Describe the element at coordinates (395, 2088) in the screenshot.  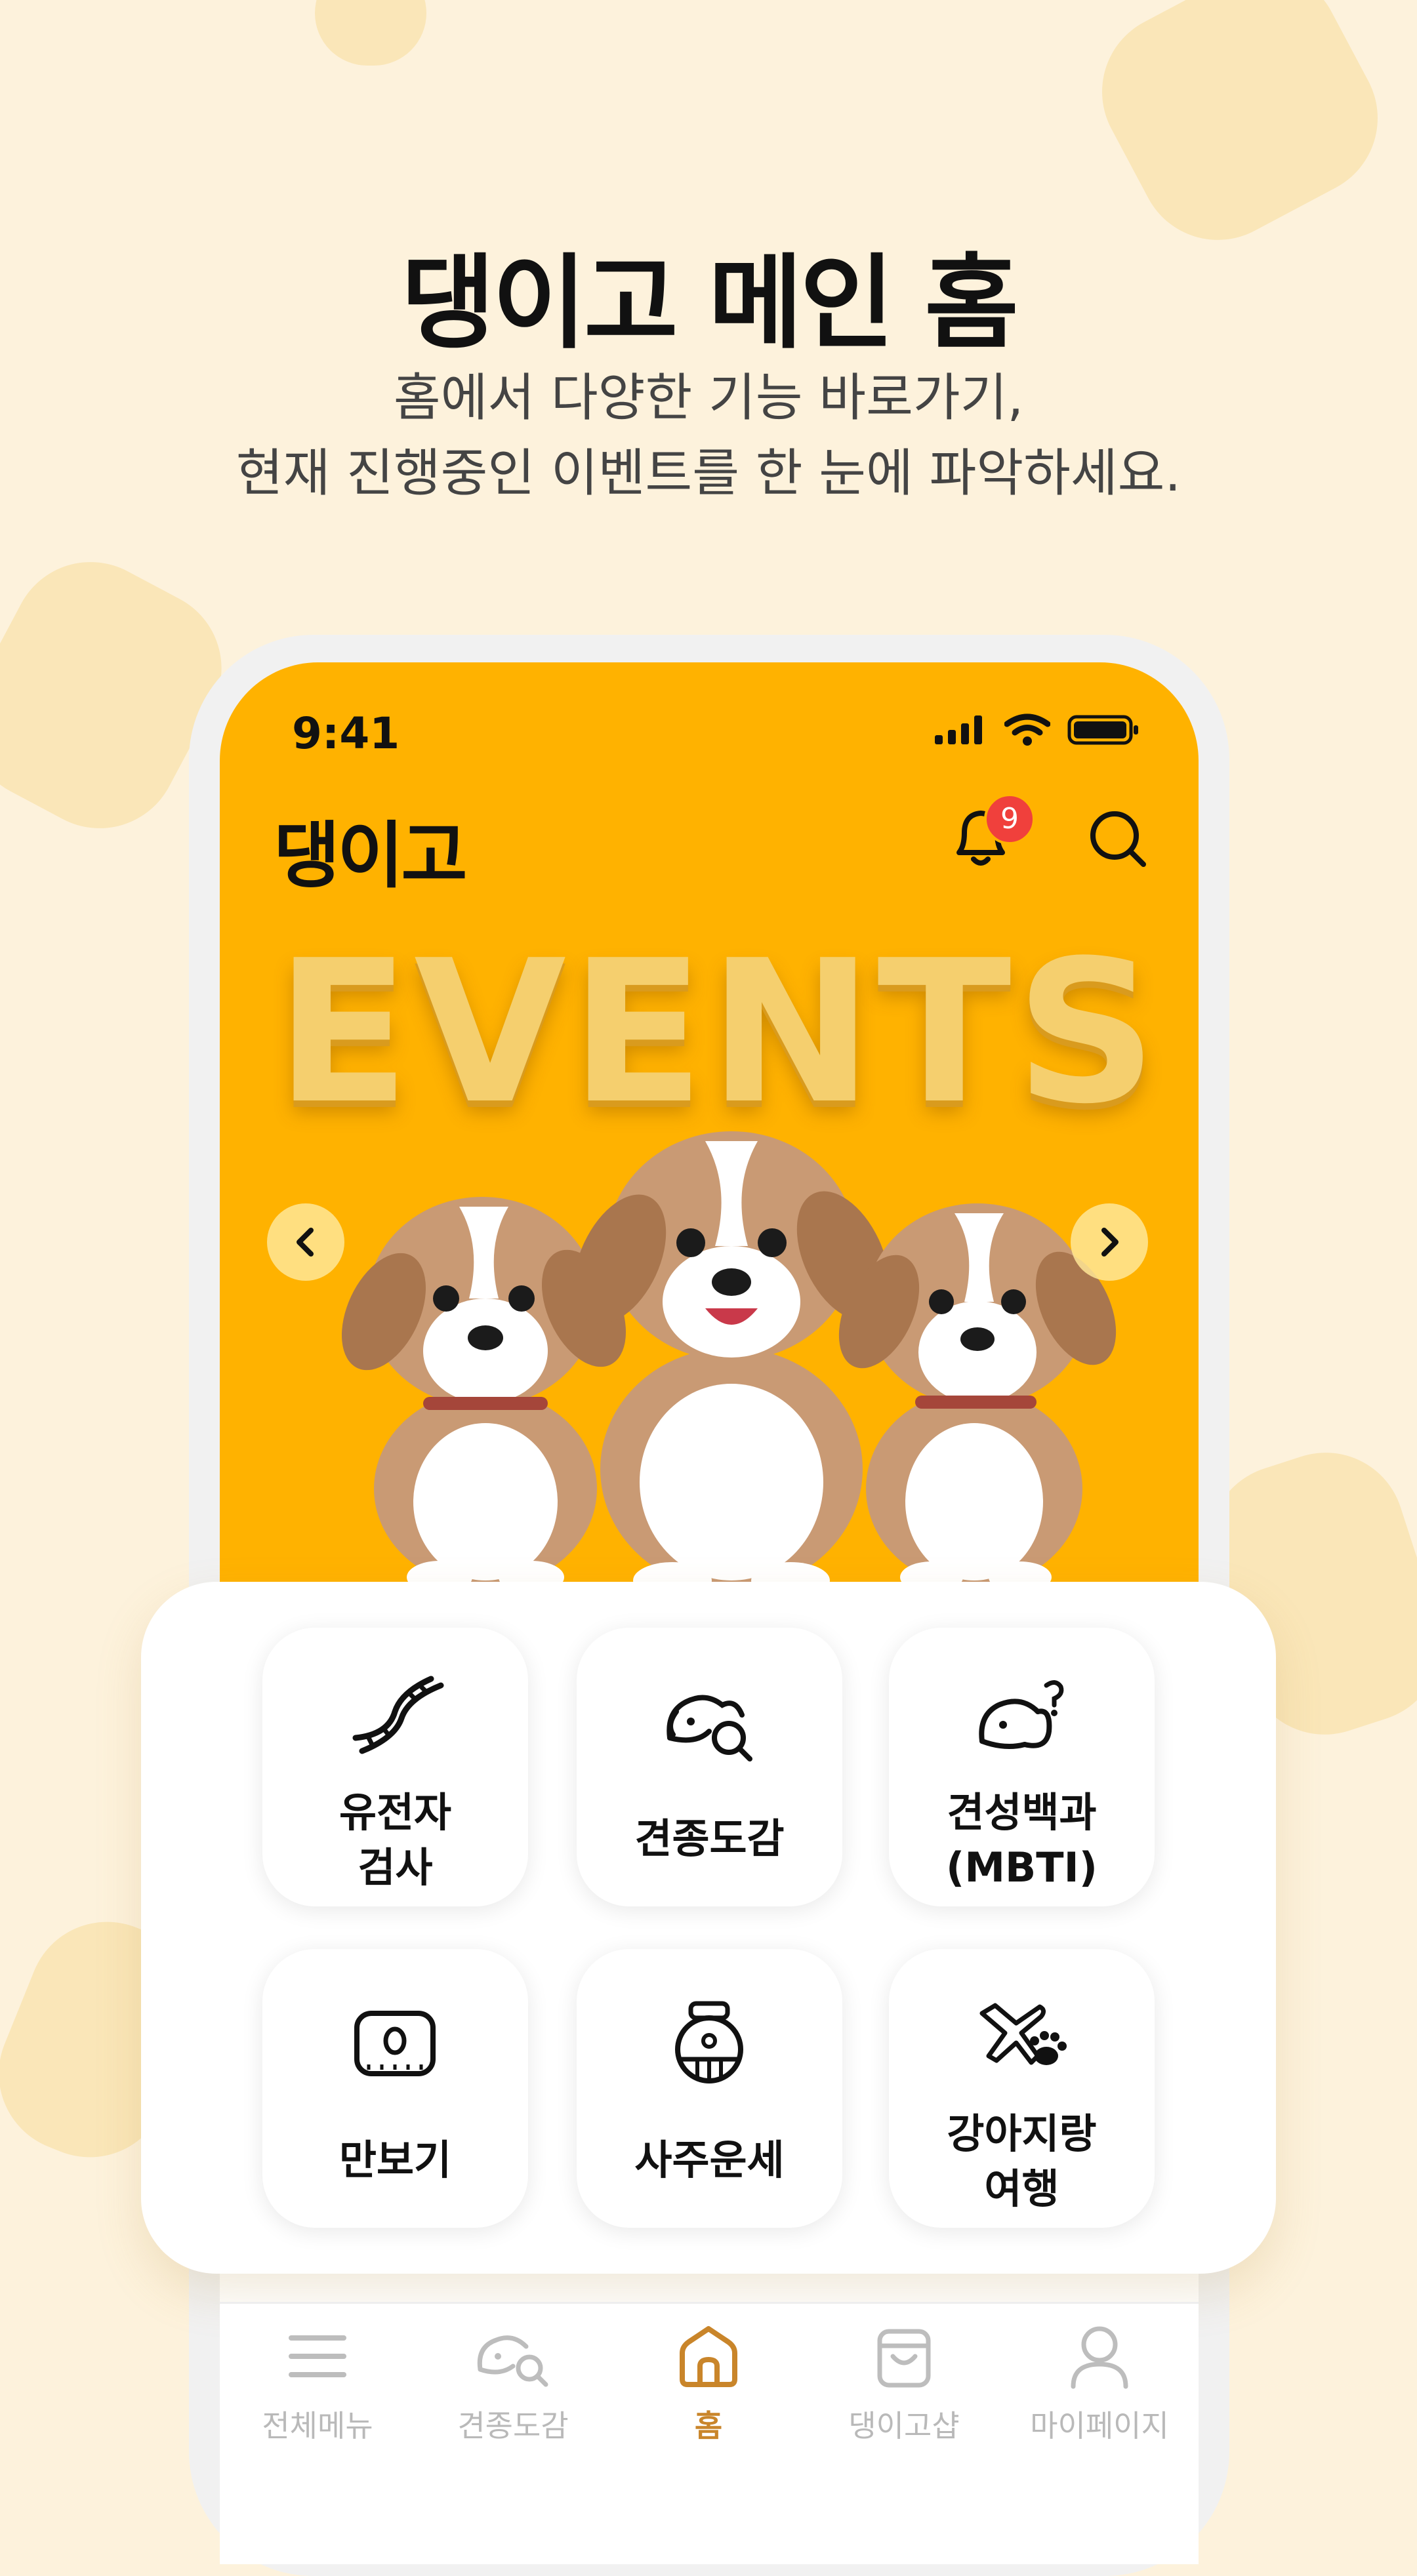
I see `menu-item-pedometer: 만보기` at that location.